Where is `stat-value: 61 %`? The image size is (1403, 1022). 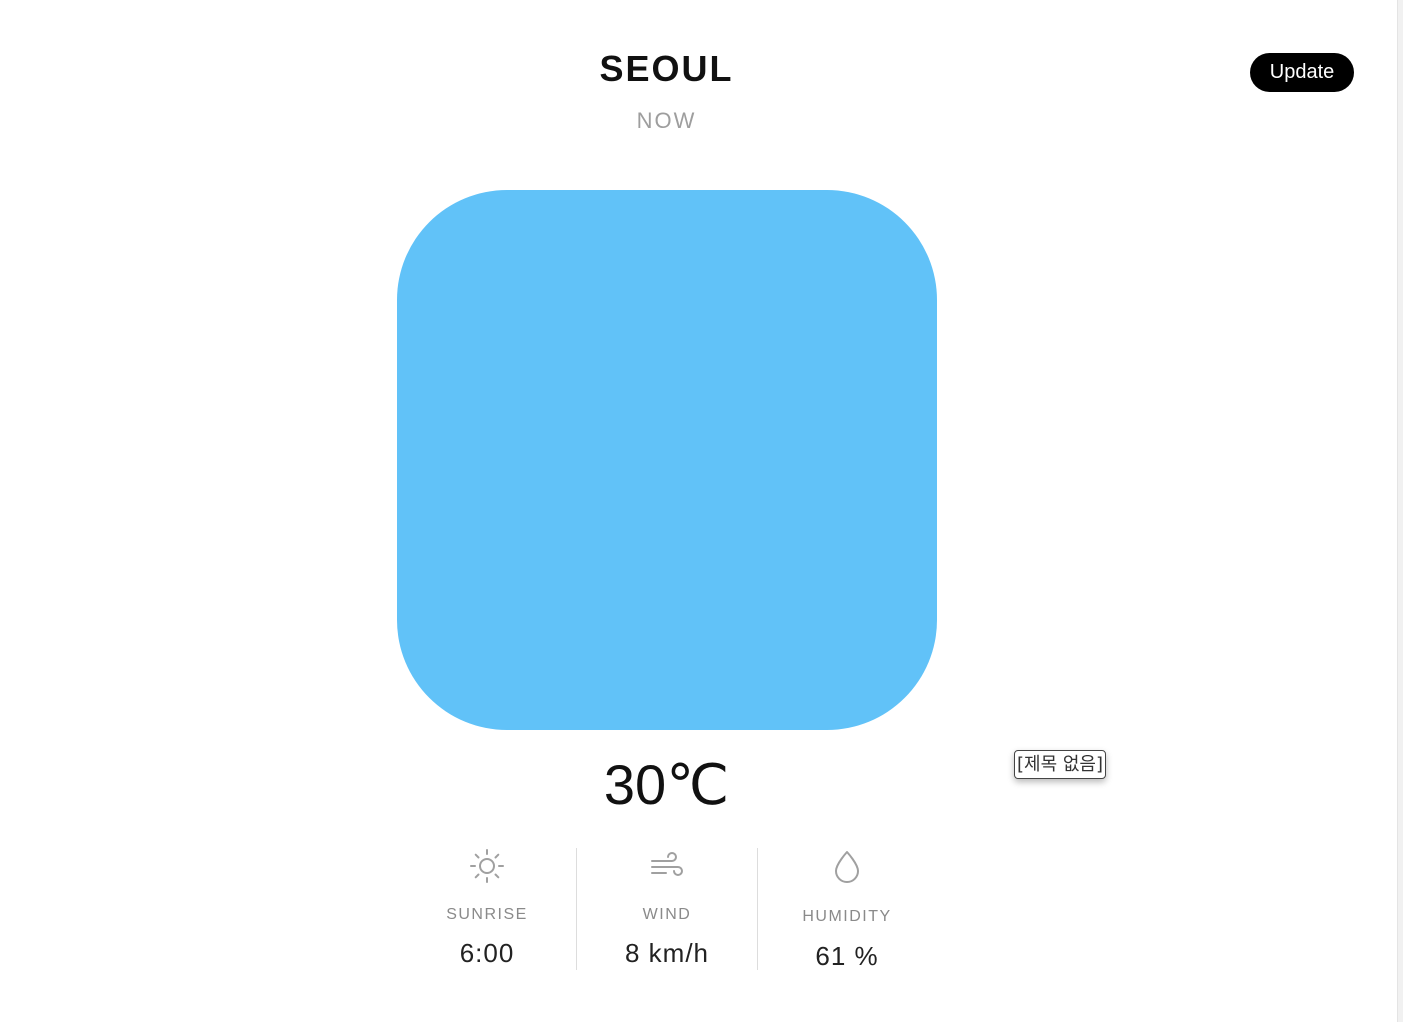 stat-value: 61 % is located at coordinates (847, 956).